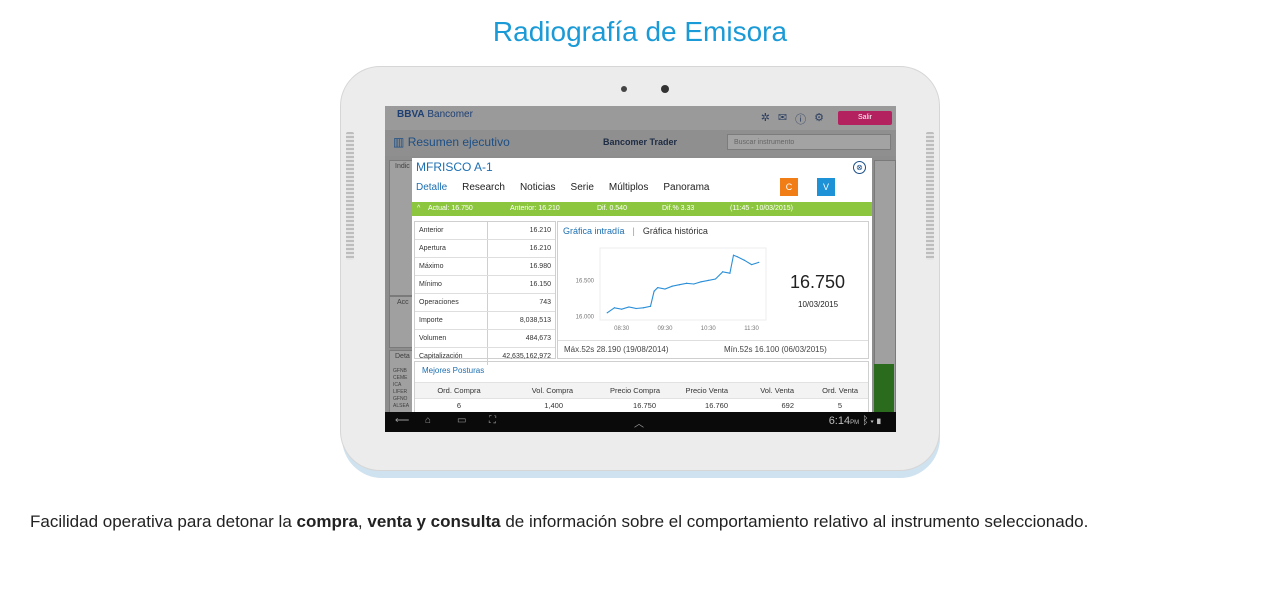  I want to click on quote-difpct: Dif.% 3.33, so click(678, 208).